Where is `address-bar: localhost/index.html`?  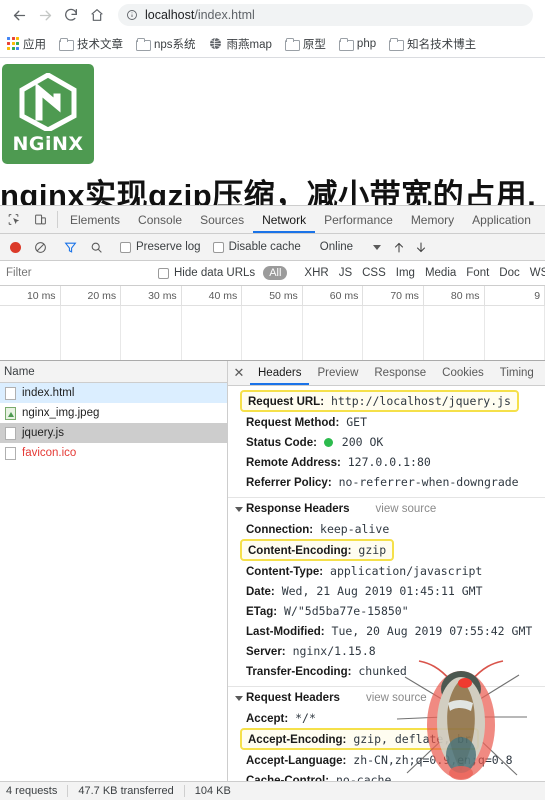 address-bar: localhost/index.html is located at coordinates (325, 15).